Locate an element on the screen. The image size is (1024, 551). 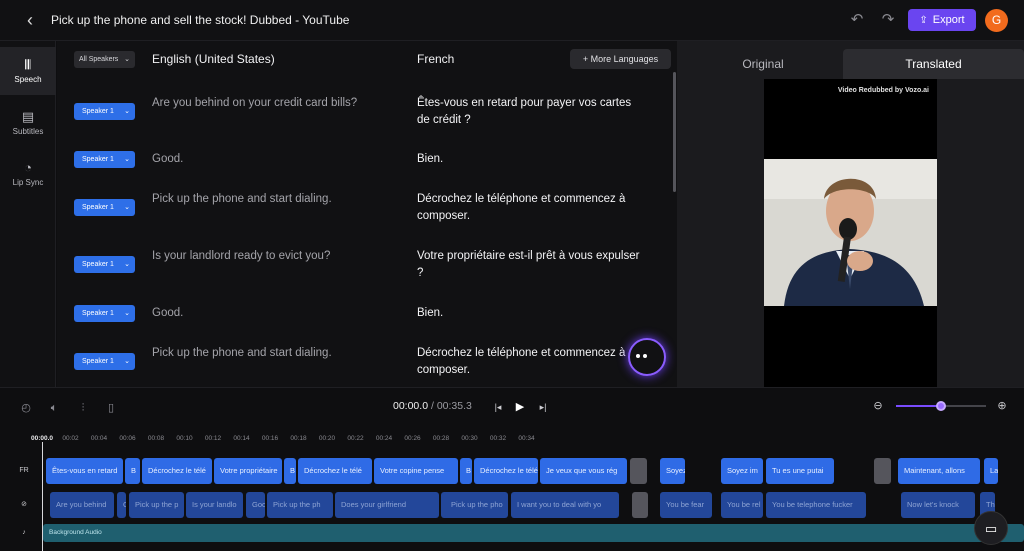
trash-icon: ▯ is located at coordinates (111, 408).